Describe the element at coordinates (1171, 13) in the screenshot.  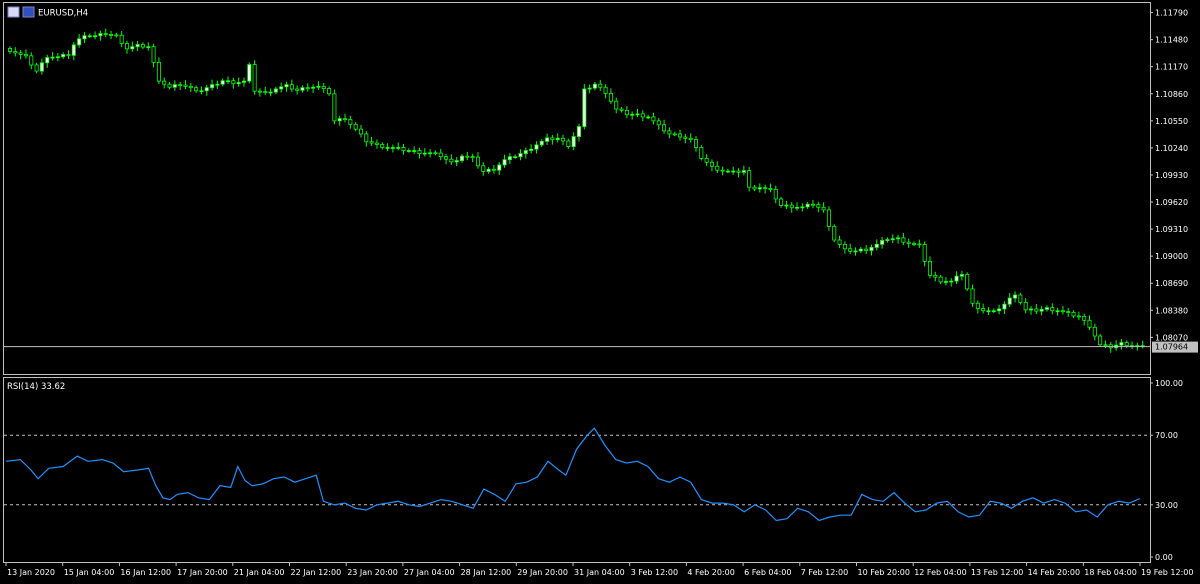
I see `price-tick-label: 1.11790` at that location.